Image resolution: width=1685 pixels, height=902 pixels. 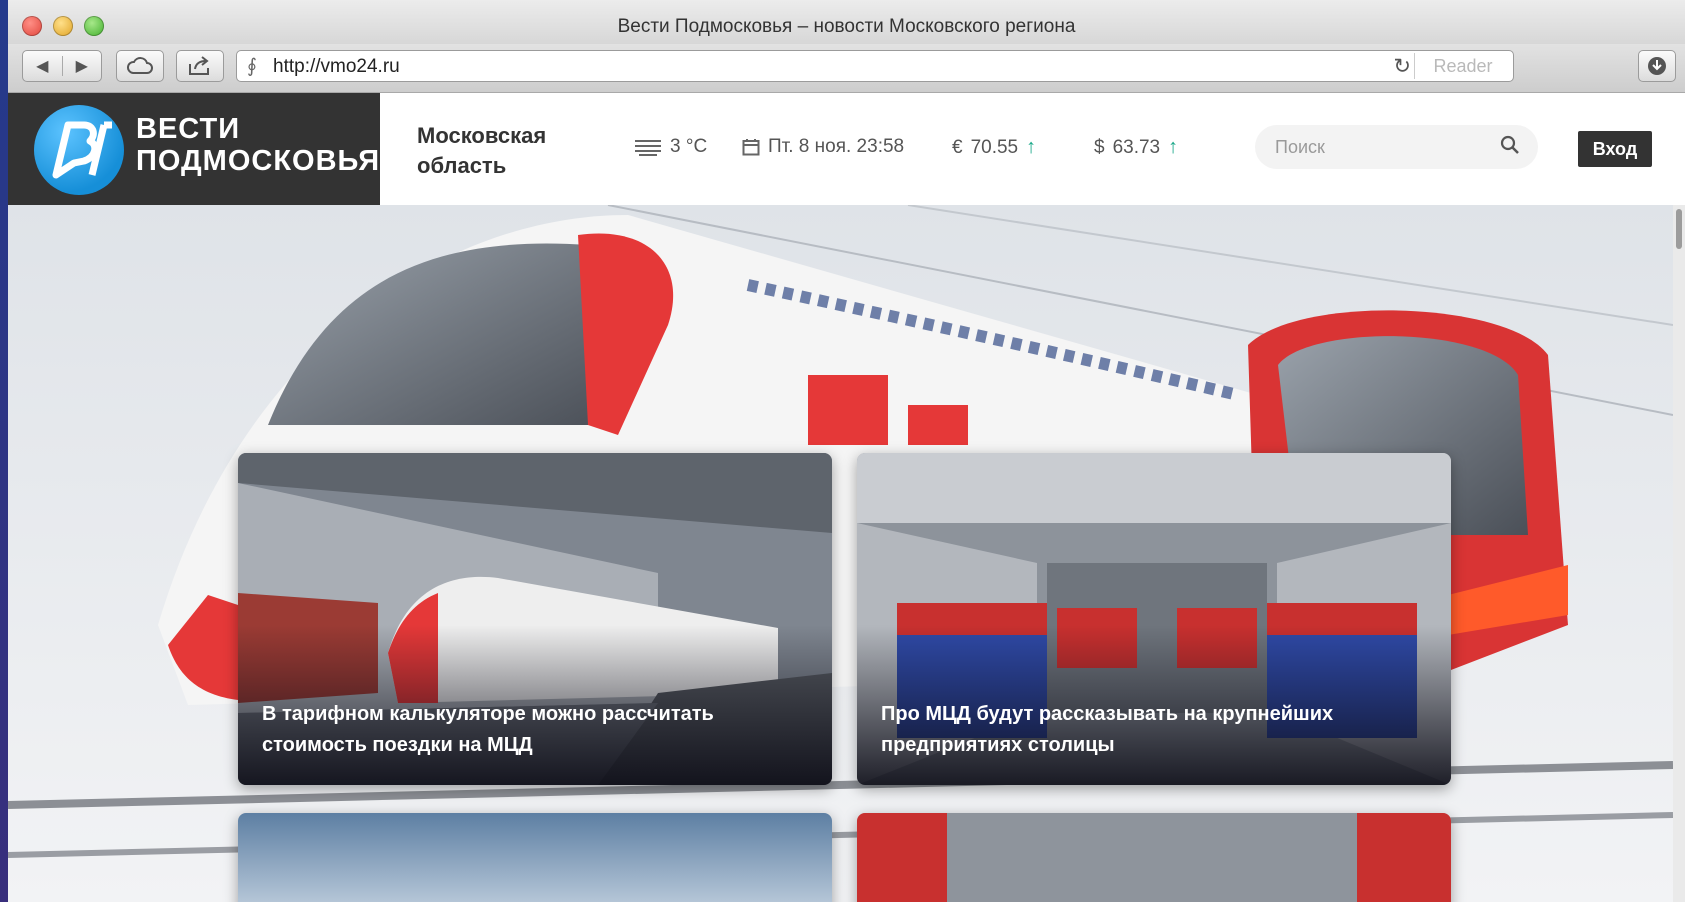 What do you see at coordinates (875, 66) in the screenshot?
I see `address-bar: ∮ http://vmo24.ru ↻ Reader` at bounding box center [875, 66].